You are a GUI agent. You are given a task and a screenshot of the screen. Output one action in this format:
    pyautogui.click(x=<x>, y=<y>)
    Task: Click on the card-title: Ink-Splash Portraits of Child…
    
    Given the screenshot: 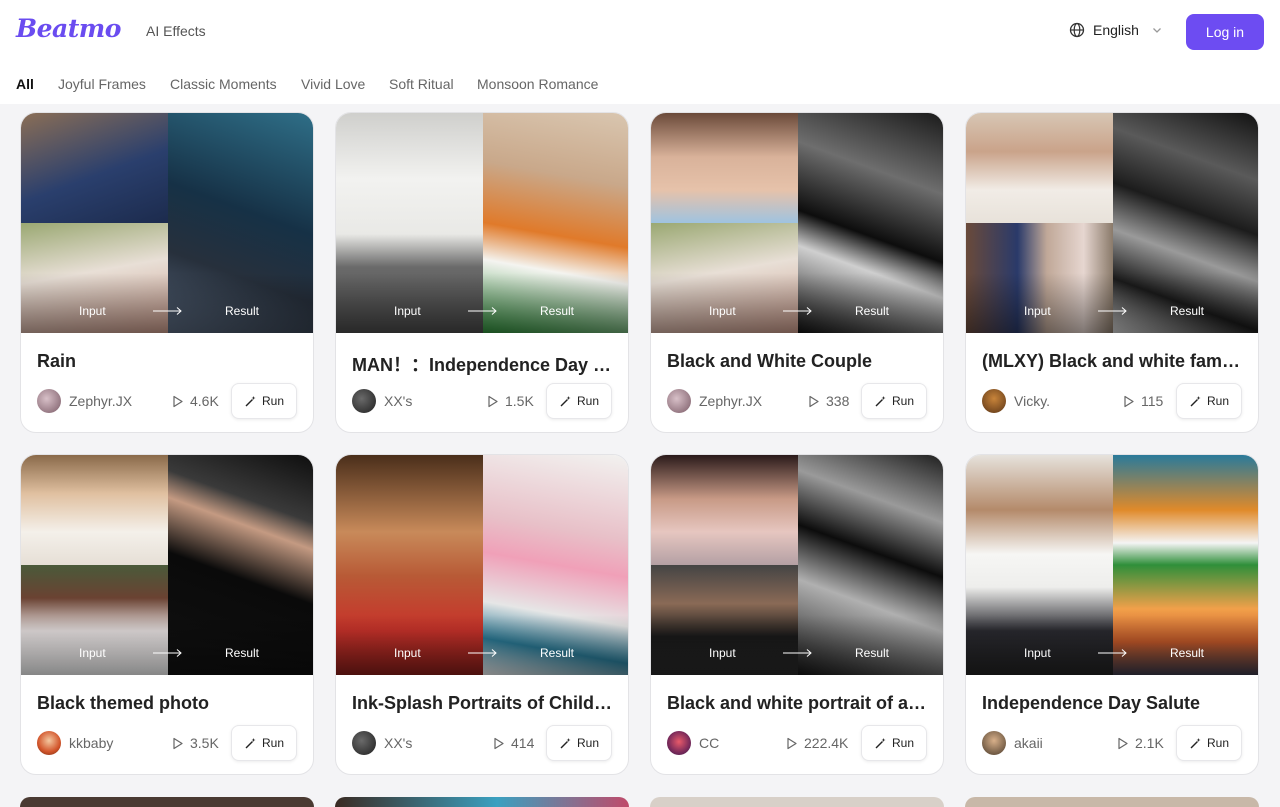 What is the action you would take?
    pyautogui.click(x=482, y=703)
    